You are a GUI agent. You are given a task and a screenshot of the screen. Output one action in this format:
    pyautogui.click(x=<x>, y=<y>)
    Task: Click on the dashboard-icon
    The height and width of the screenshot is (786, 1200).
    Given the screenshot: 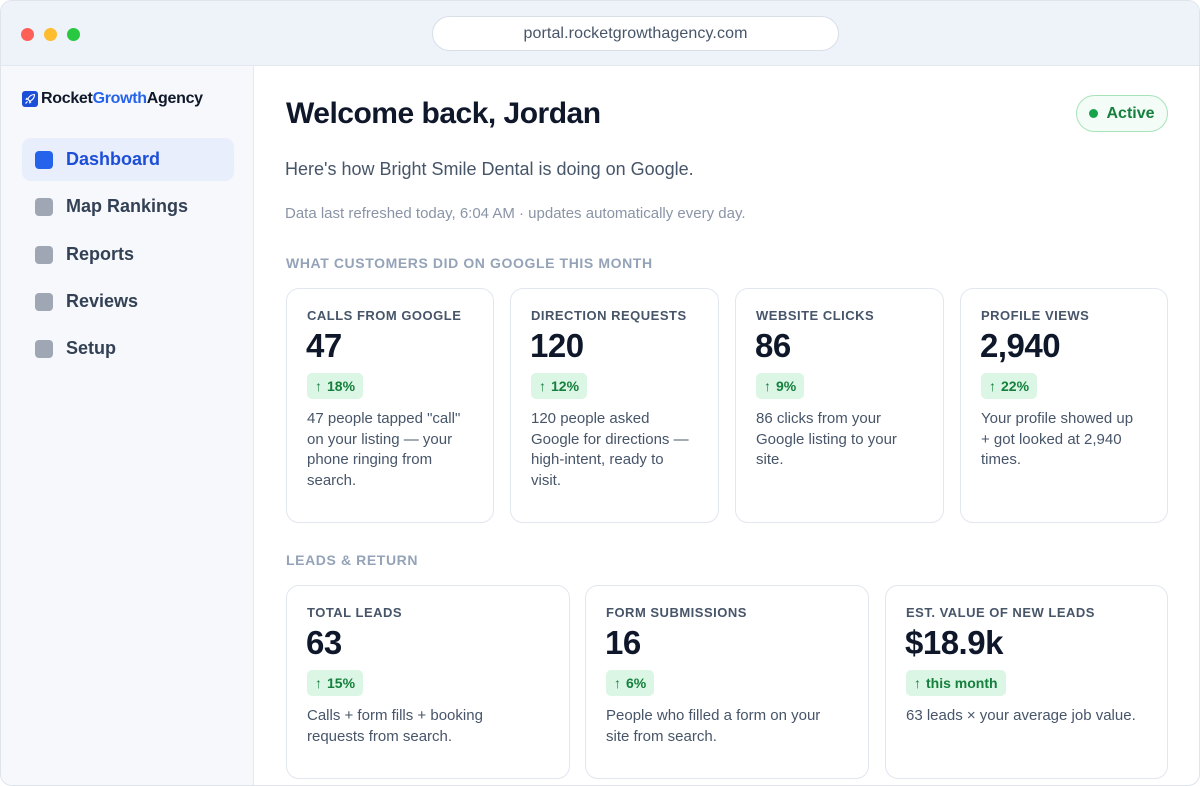 What is the action you would take?
    pyautogui.click(x=44, y=159)
    